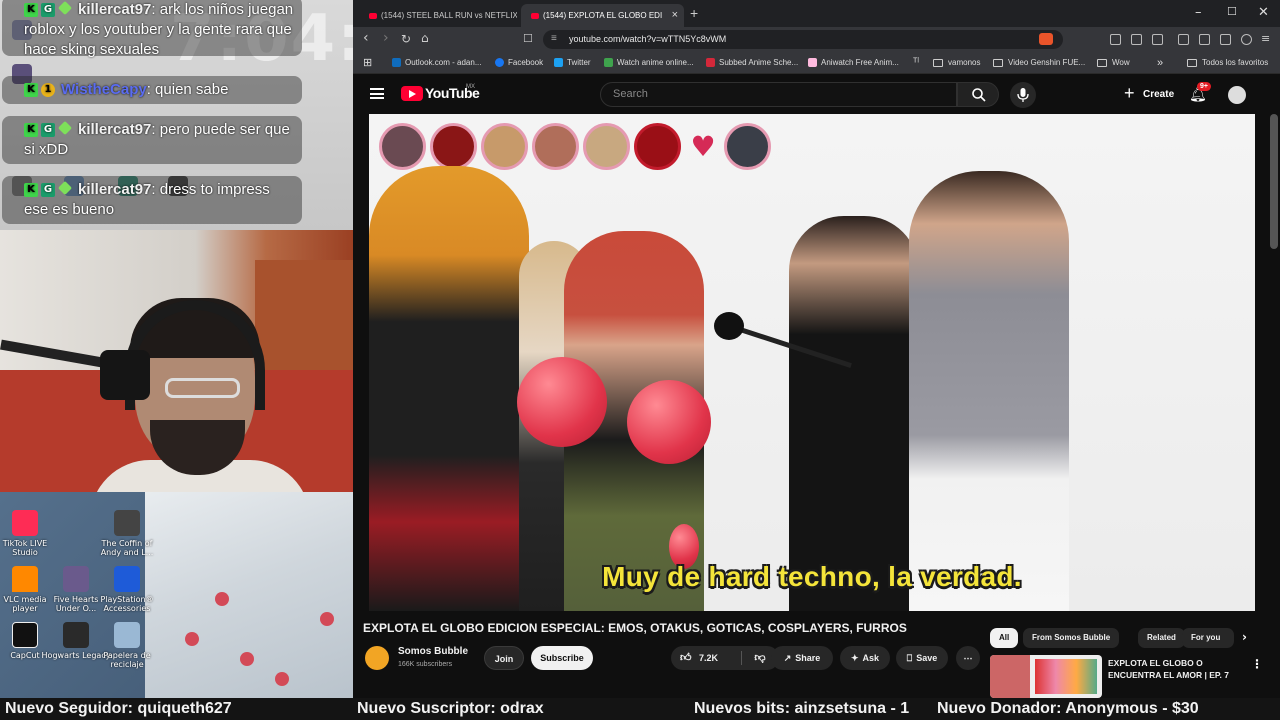 Image resolution: width=1280 pixels, height=720 pixels. I want to click on reload-button: ↻, so click(406, 39).